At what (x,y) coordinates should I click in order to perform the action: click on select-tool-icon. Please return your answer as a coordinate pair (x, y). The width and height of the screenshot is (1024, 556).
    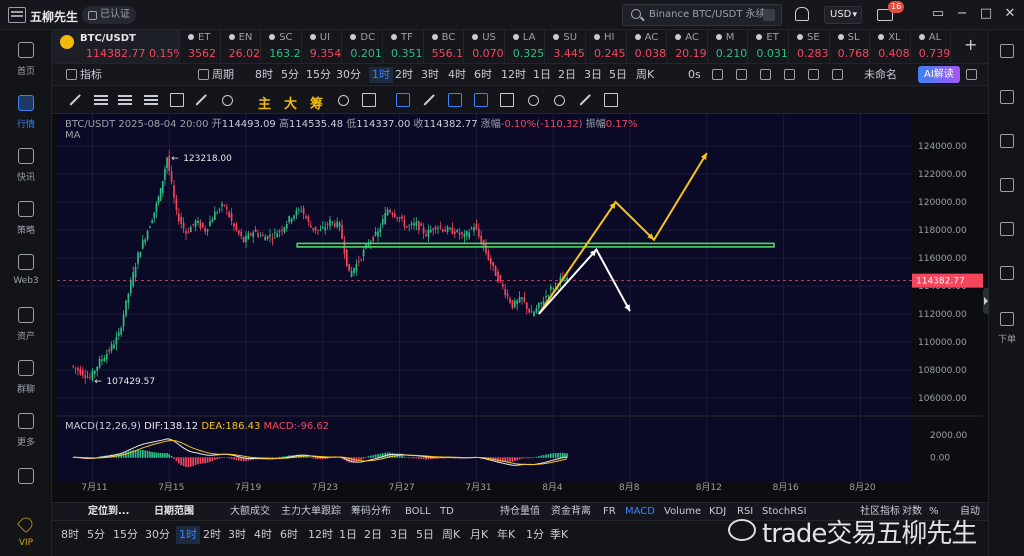
    Looking at the image, I should click on (403, 100).